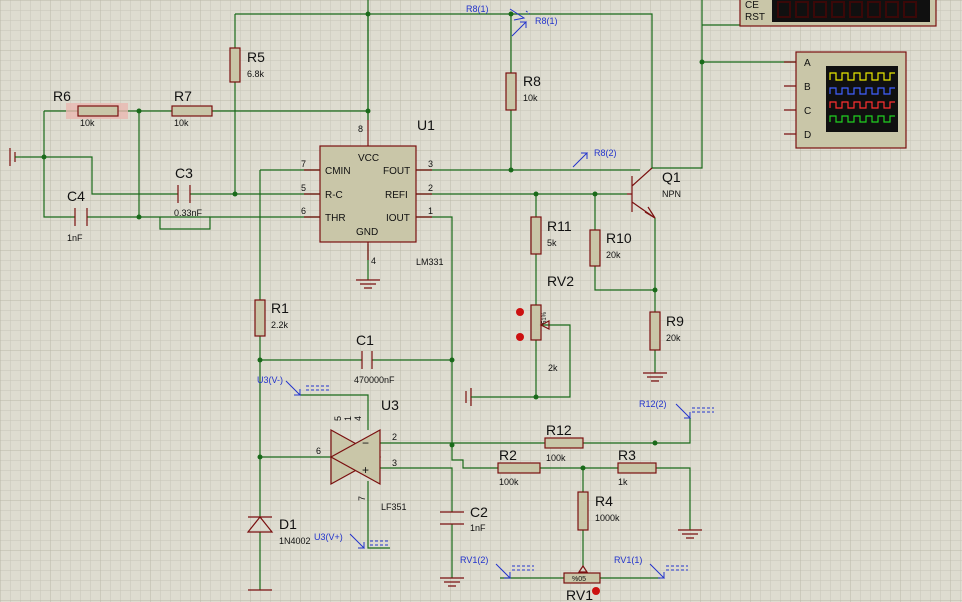 The height and width of the screenshot is (602, 962). Describe the element at coordinates (627, 455) in the screenshot. I see `r3-ref: R3` at that location.